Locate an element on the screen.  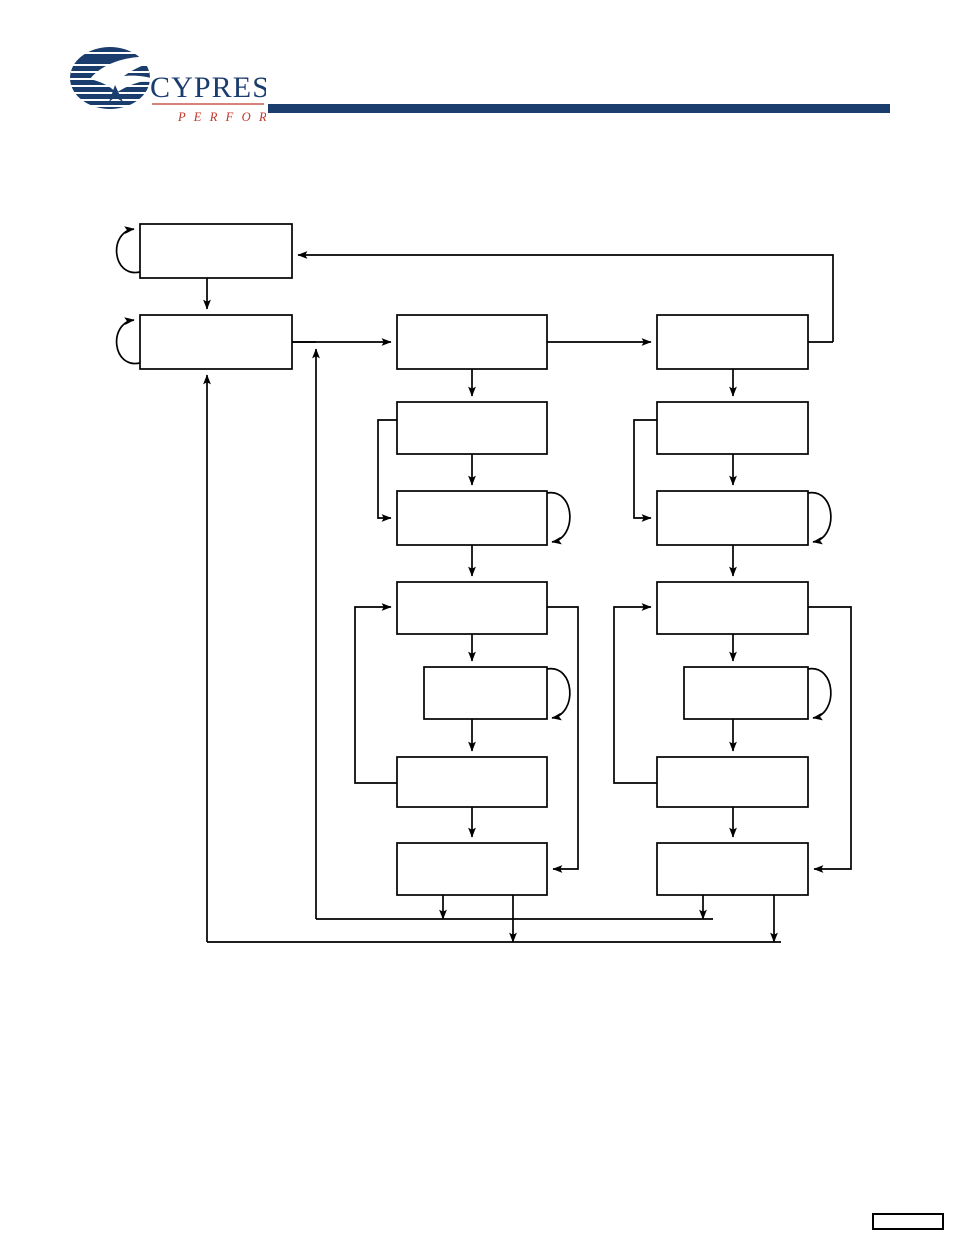
cypress-logo: CYPRESS P E R F O R M is located at coordinates (166, 87).